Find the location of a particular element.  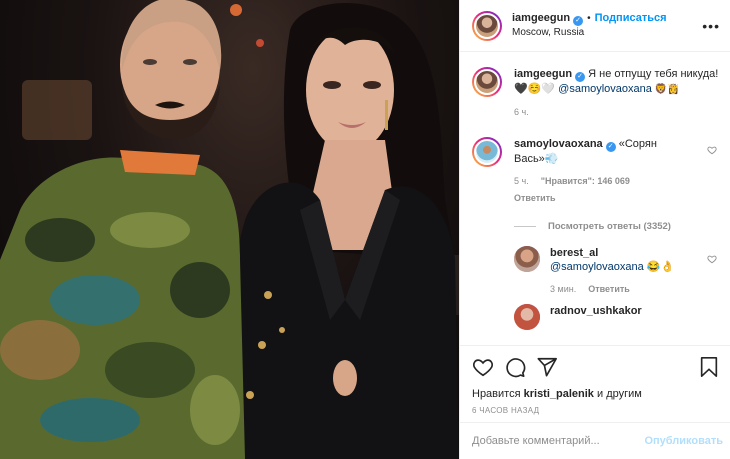

post-timestamp: 6 ЧАСОВ НАЗАД is located at coordinates (595, 410).